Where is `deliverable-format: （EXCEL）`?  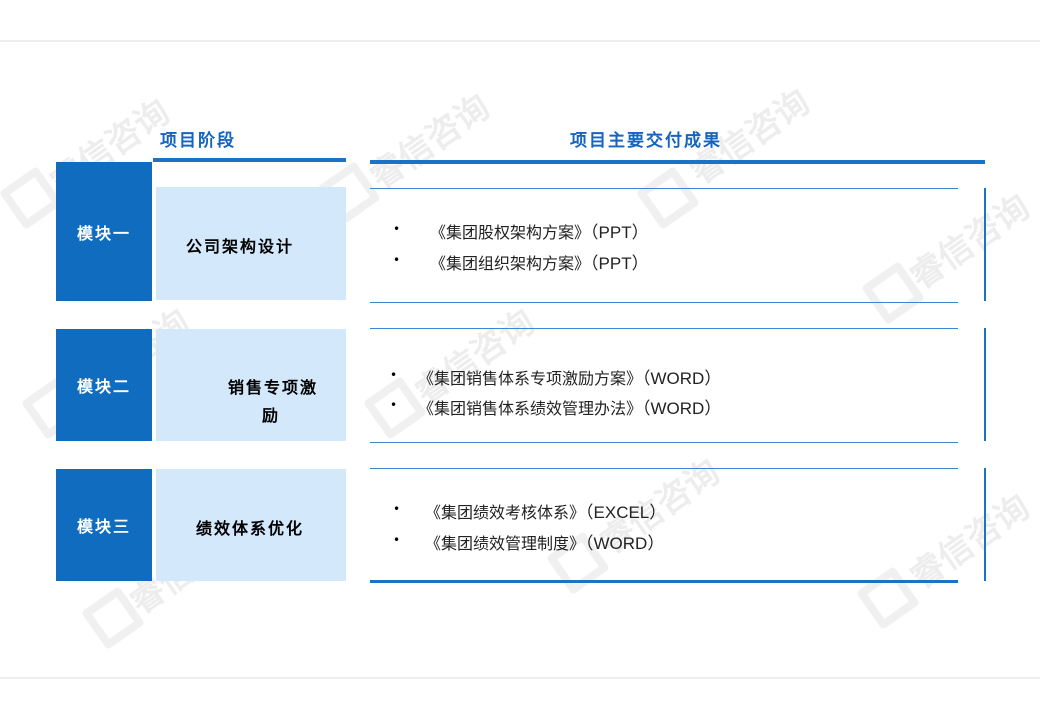
deliverable-format: （EXCEL） is located at coordinates (626, 512).